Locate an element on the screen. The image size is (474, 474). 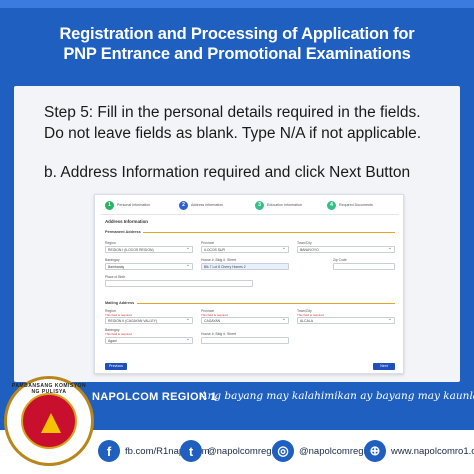
mail-house-label: House #, Bldg #, Street is located at coordinates (219, 334).